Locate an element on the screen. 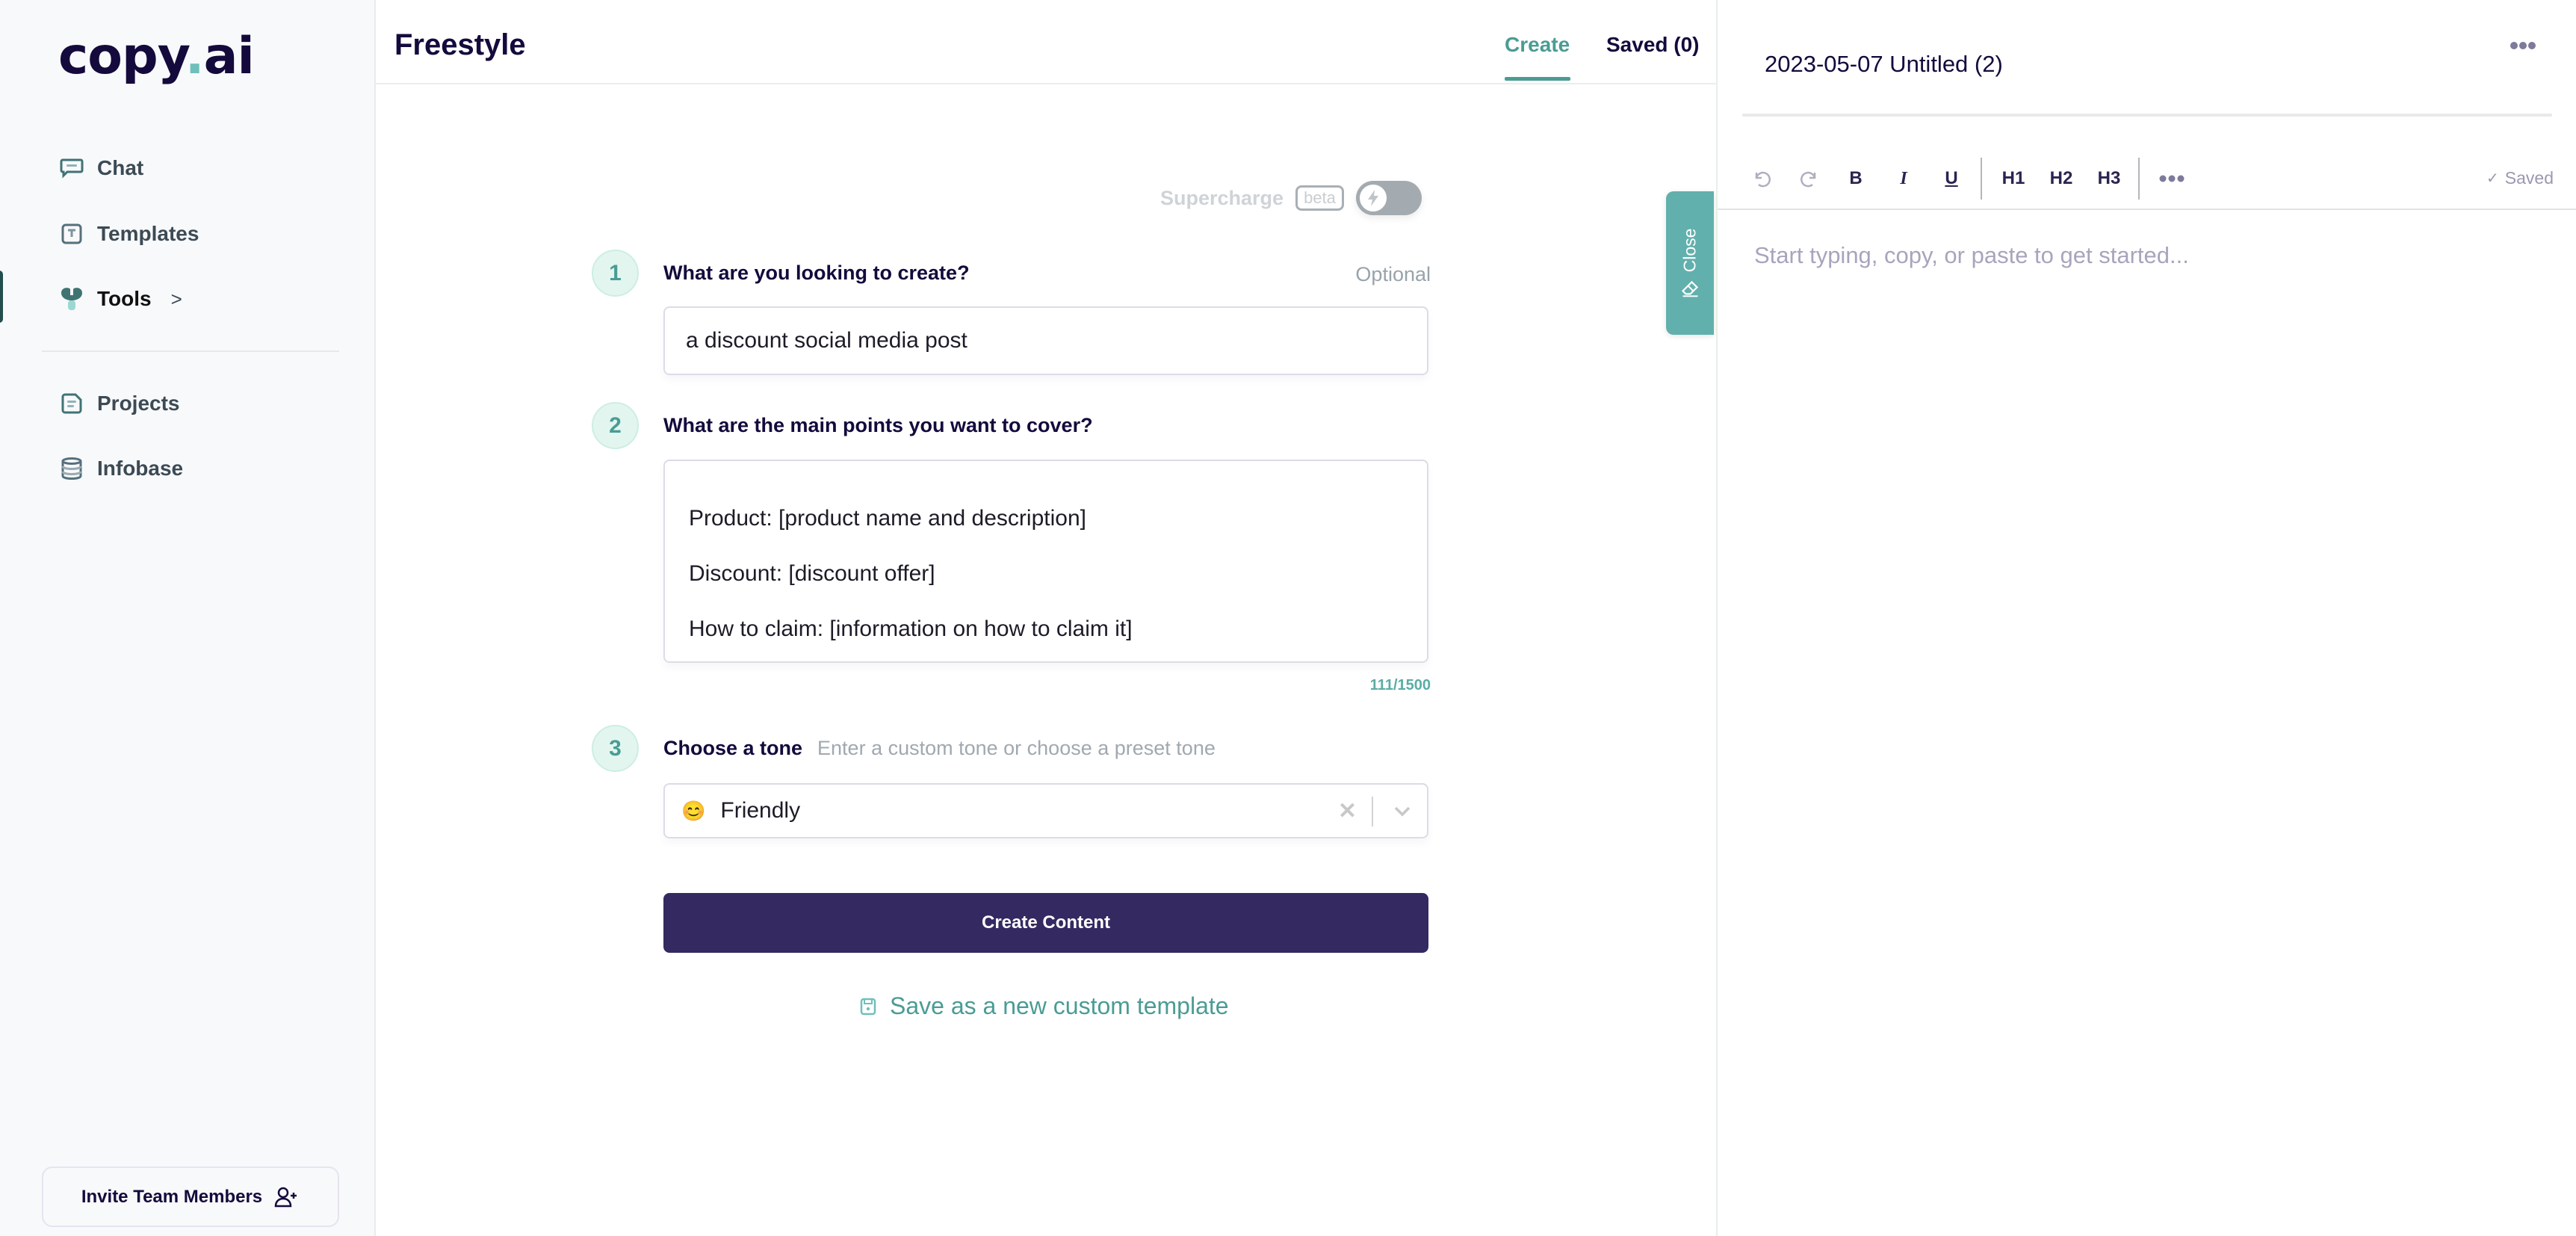 This screenshot has height=1236, width=2576. tone-label: Choose a tone is located at coordinates (733, 748).